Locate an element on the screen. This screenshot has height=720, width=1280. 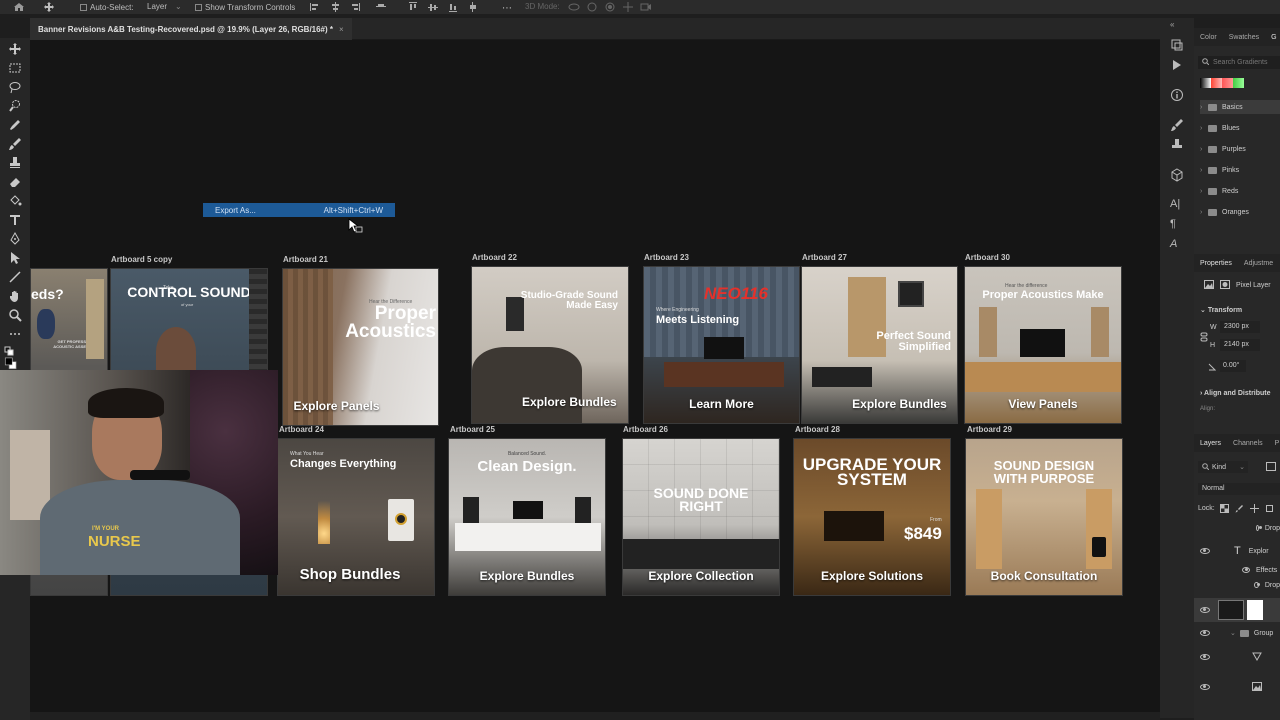
more-options-icon: ⋯ is located at coordinates (507, 8).